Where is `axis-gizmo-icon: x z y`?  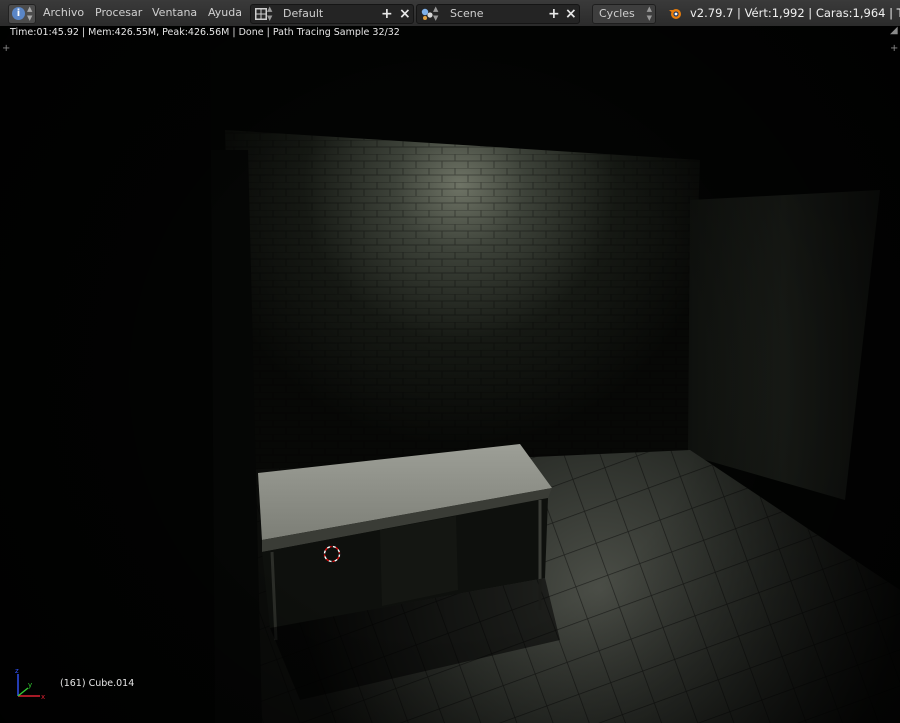
axis-gizmo-icon: x z y is located at coordinates (30, 684).